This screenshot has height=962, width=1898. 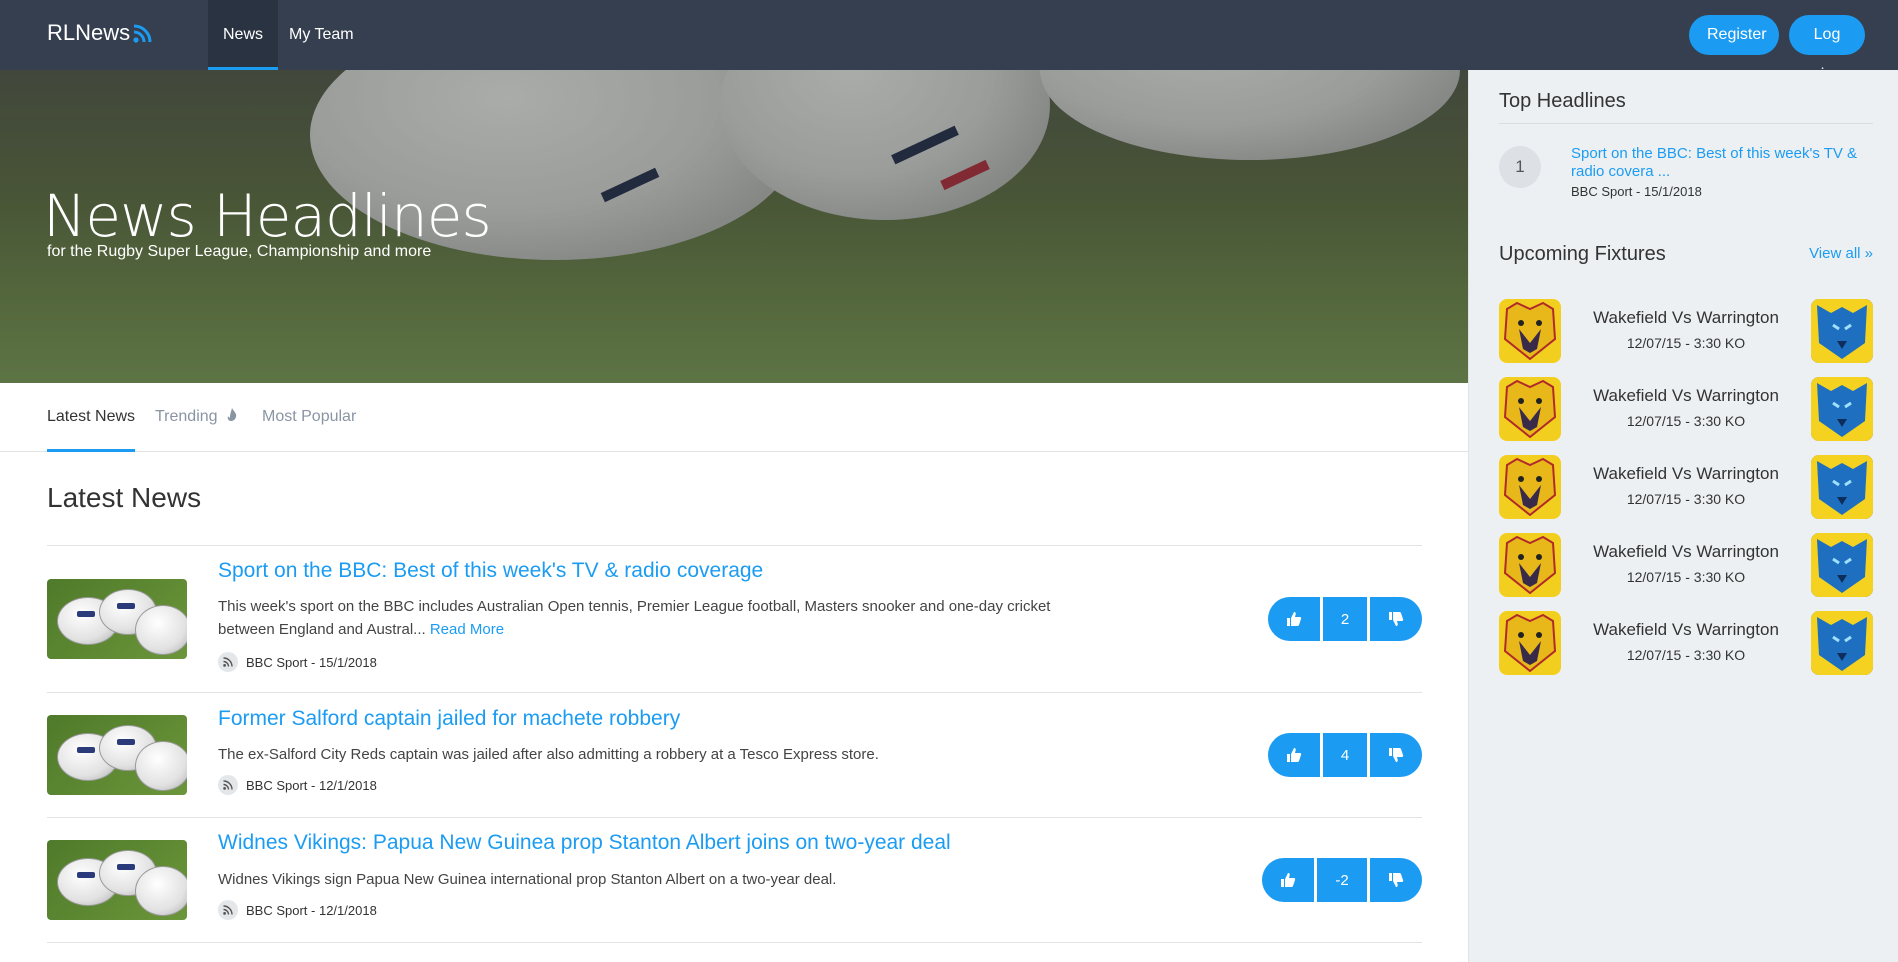 What do you see at coordinates (467, 629) in the screenshot?
I see `read-more-link: Read More` at bounding box center [467, 629].